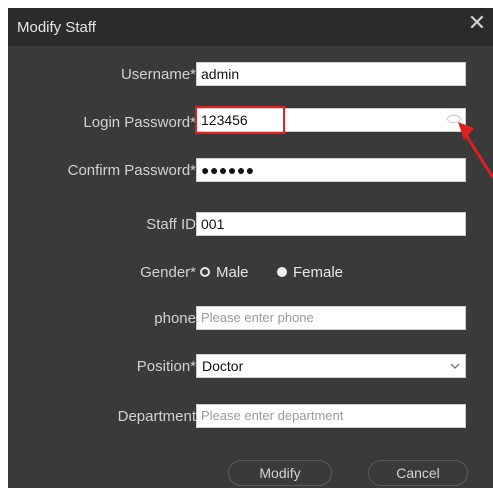 The image size is (493, 488). What do you see at coordinates (331, 416) in the screenshot?
I see `department-field: Please enter department` at bounding box center [331, 416].